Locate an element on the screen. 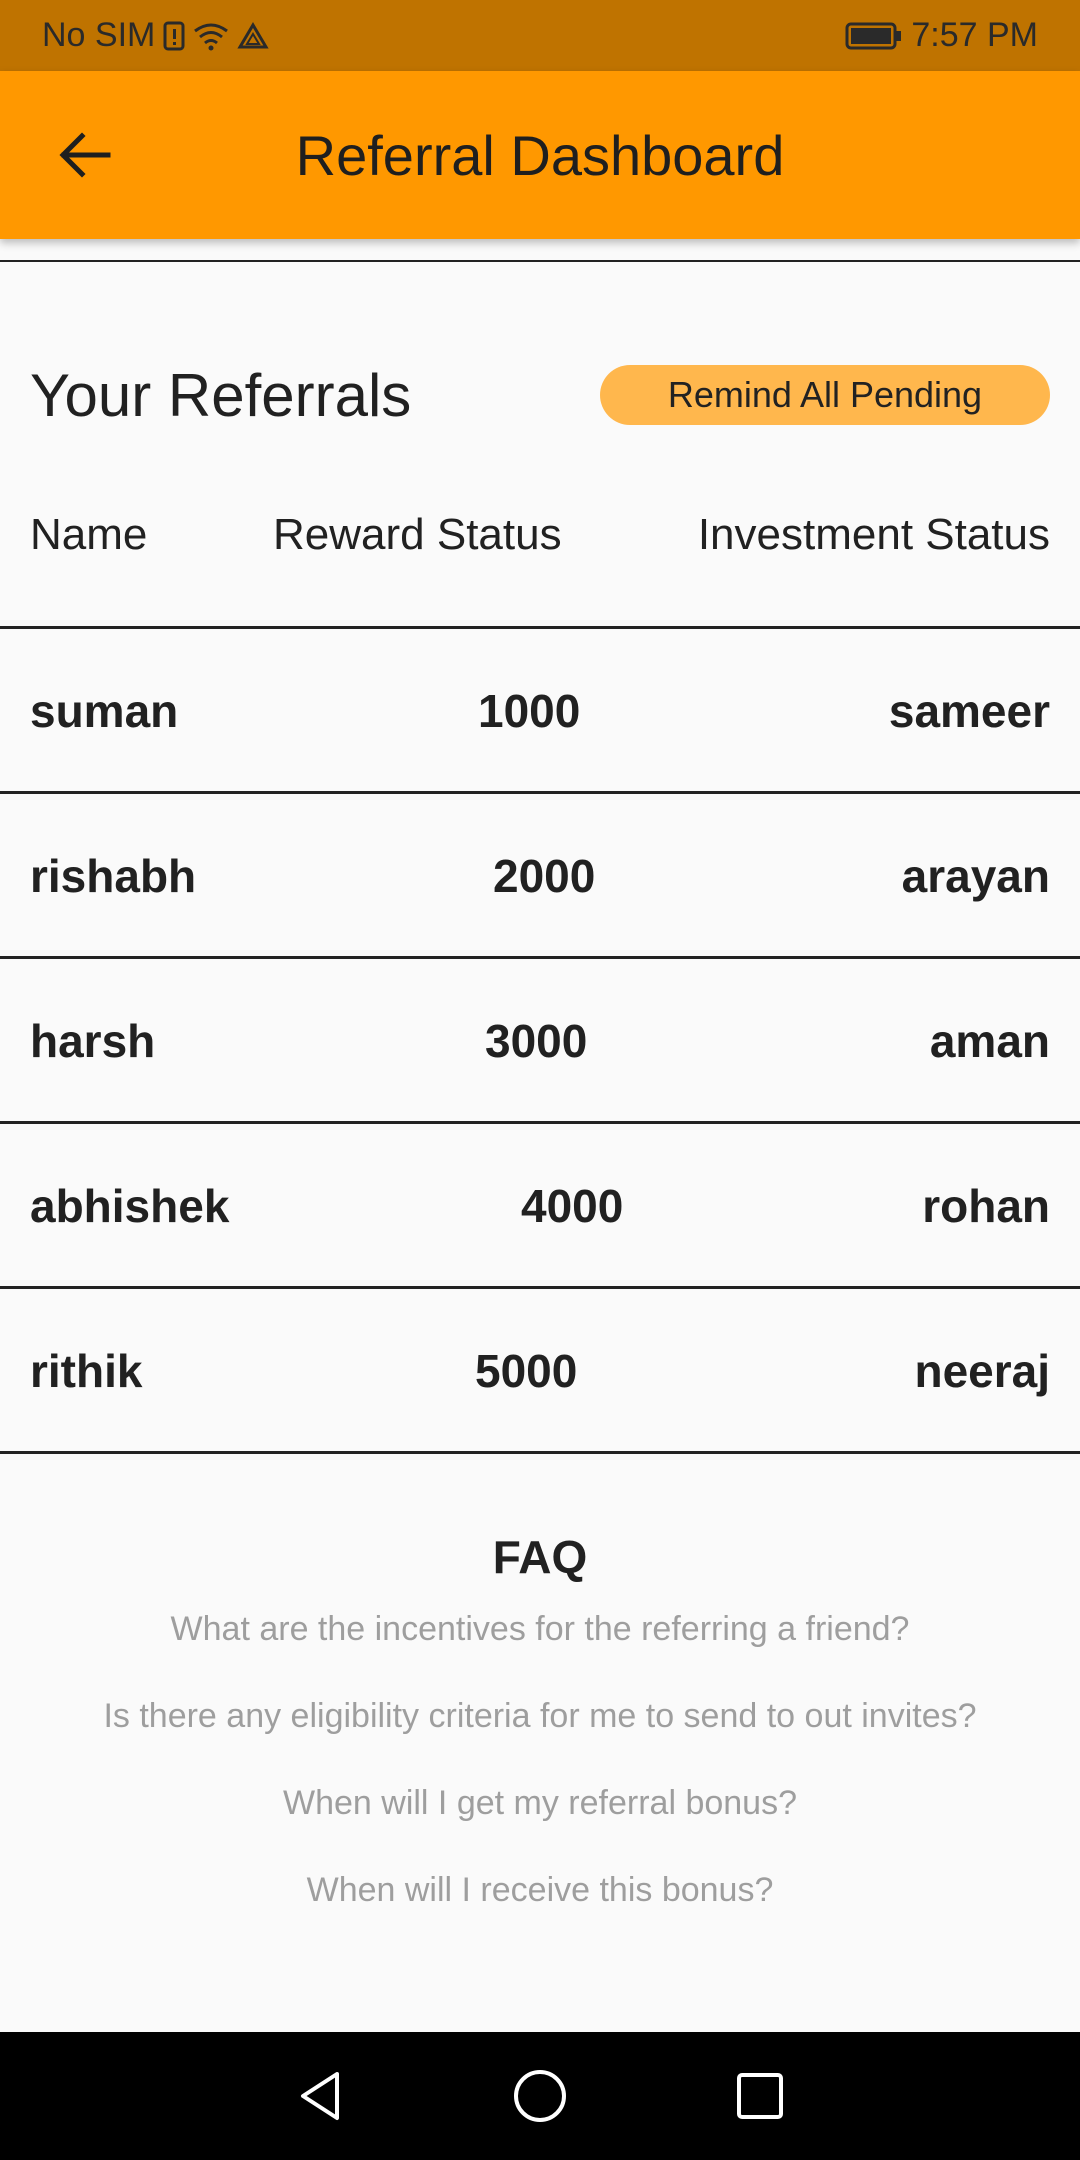 Image resolution: width=1080 pixels, height=2160 pixels. back-button is located at coordinates (85, 155).